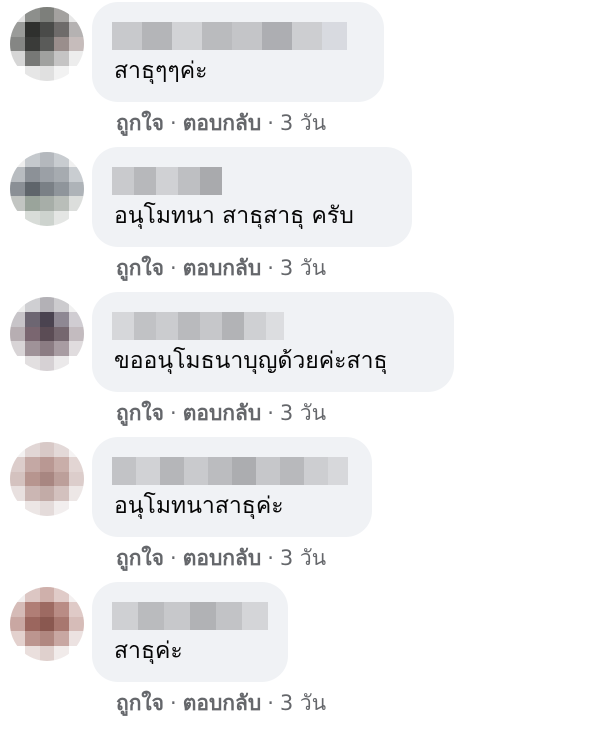 Image resolution: width=600 pixels, height=732 pixels. Describe the element at coordinates (273, 342) in the screenshot. I see `comment-bubble: ขออนุโมธนาบุญด้วยค่ะสาธุ` at that location.